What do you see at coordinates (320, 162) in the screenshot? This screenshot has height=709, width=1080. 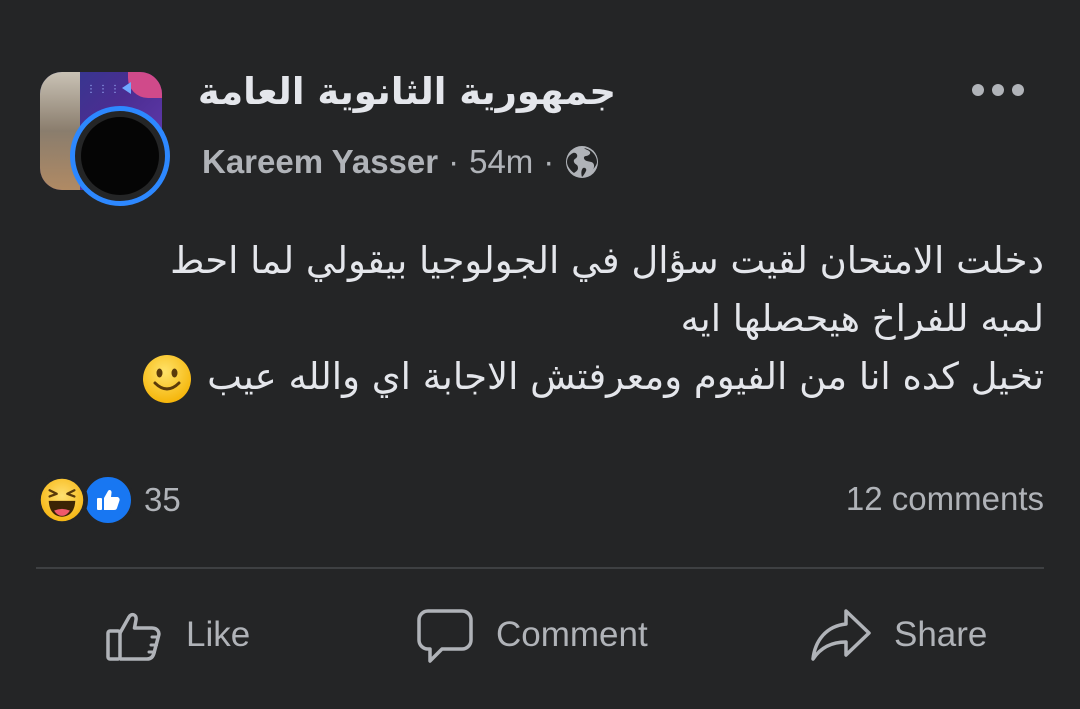 I see `author-name-link: Kareem Yasser` at bounding box center [320, 162].